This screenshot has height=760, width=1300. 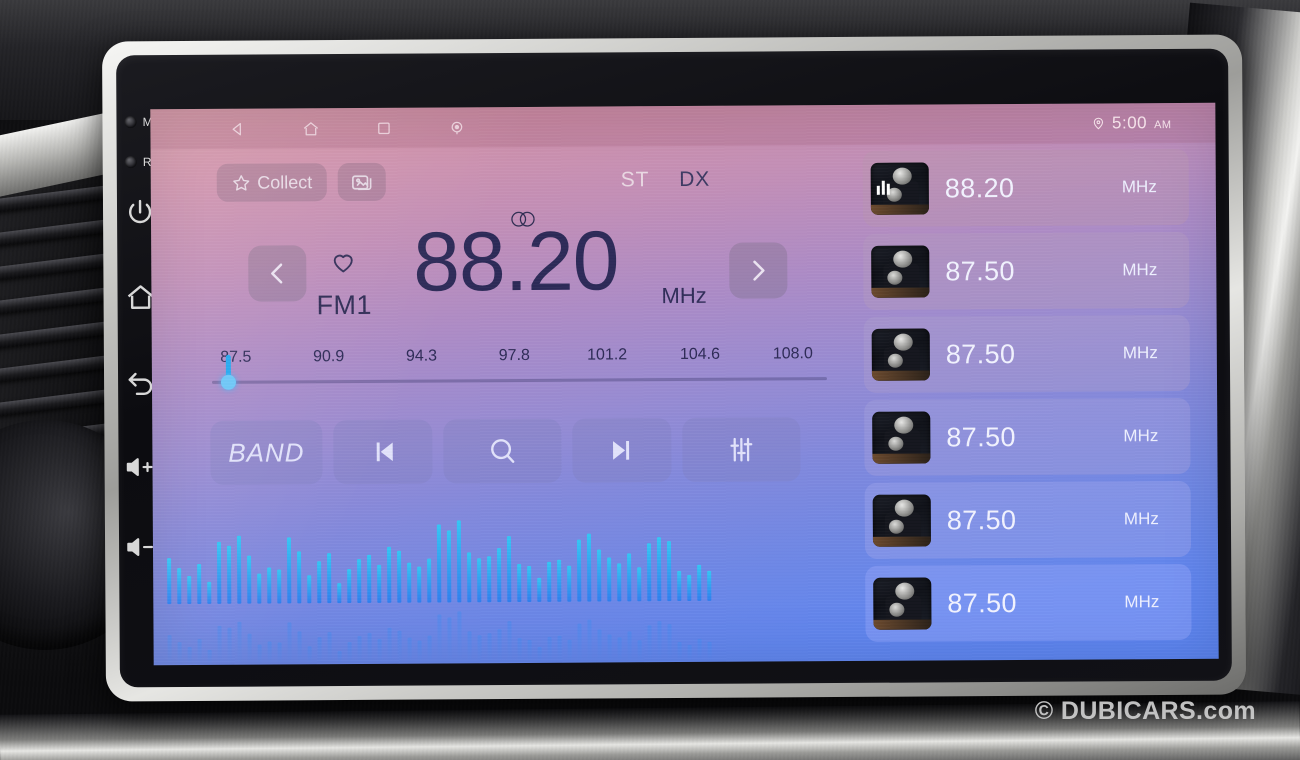 What do you see at coordinates (635, 180) in the screenshot?
I see `stereo-indicator: ST` at bounding box center [635, 180].